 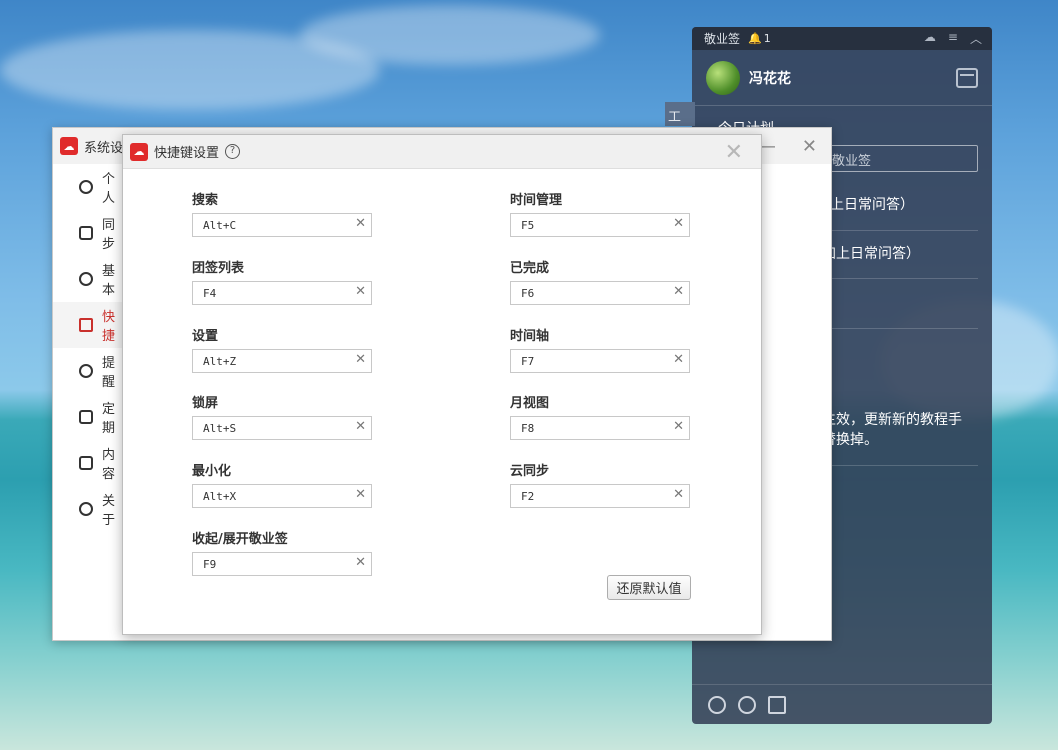 What do you see at coordinates (894, 158) in the screenshot?
I see `new-note-input: 建敬业签` at bounding box center [894, 158].